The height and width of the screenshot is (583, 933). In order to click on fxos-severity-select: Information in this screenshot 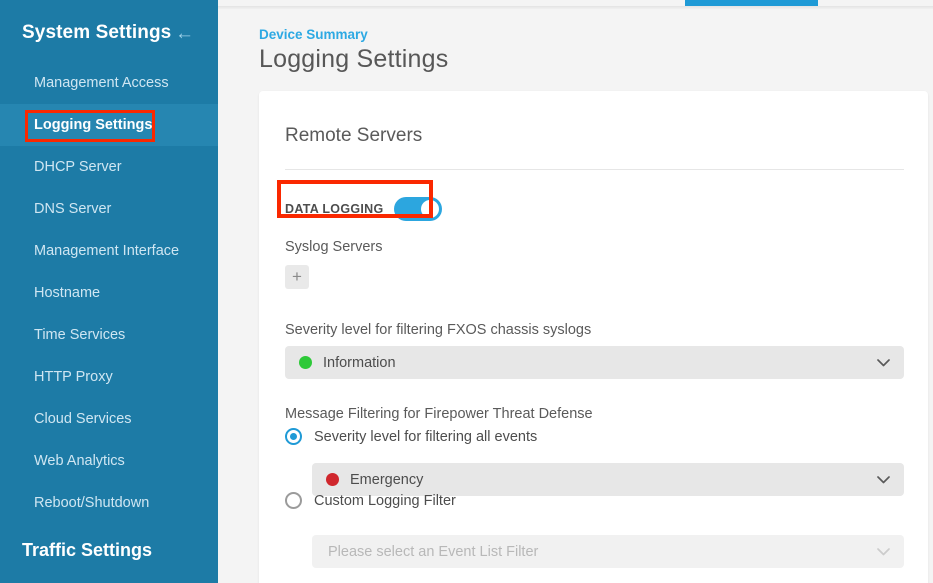, I will do `click(594, 362)`.